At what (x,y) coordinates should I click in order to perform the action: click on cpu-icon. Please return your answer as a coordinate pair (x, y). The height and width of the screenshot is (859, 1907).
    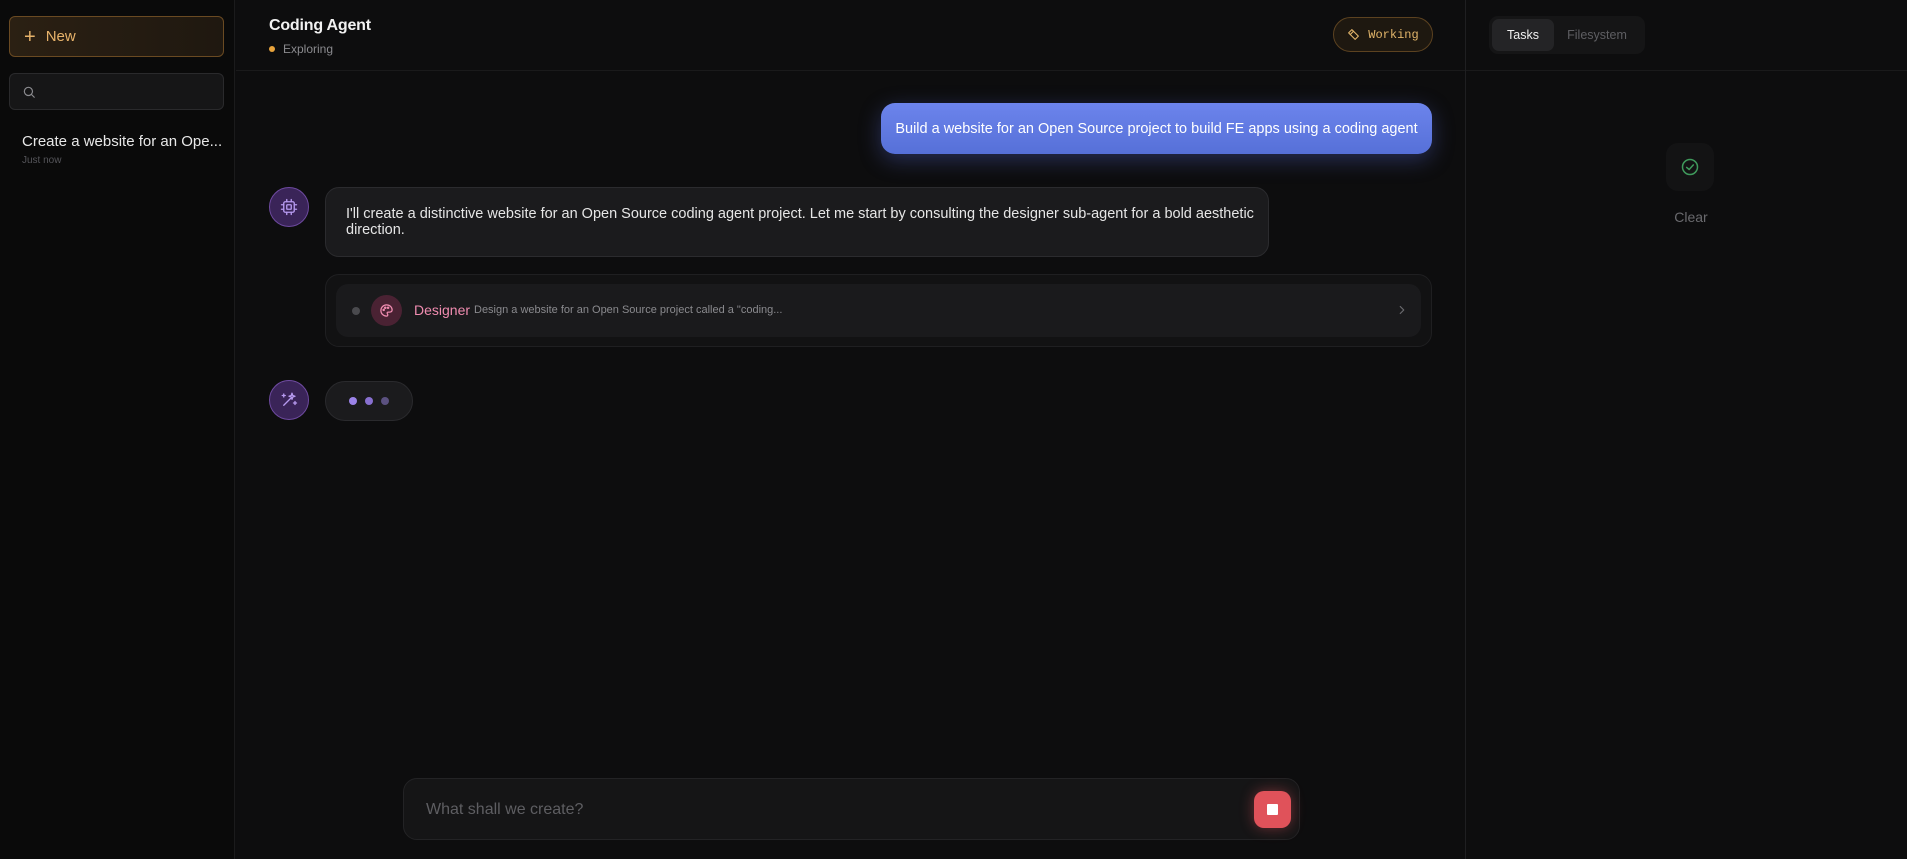
    Looking at the image, I should click on (289, 207).